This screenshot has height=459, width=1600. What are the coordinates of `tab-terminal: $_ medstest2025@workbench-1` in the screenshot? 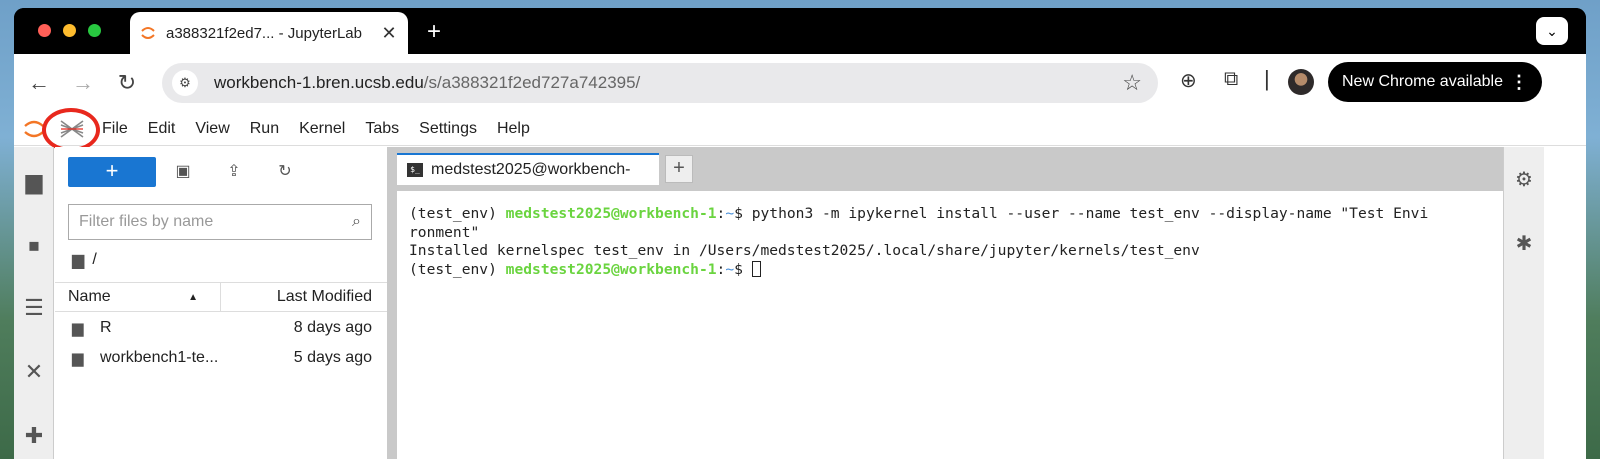 It's located at (528, 169).